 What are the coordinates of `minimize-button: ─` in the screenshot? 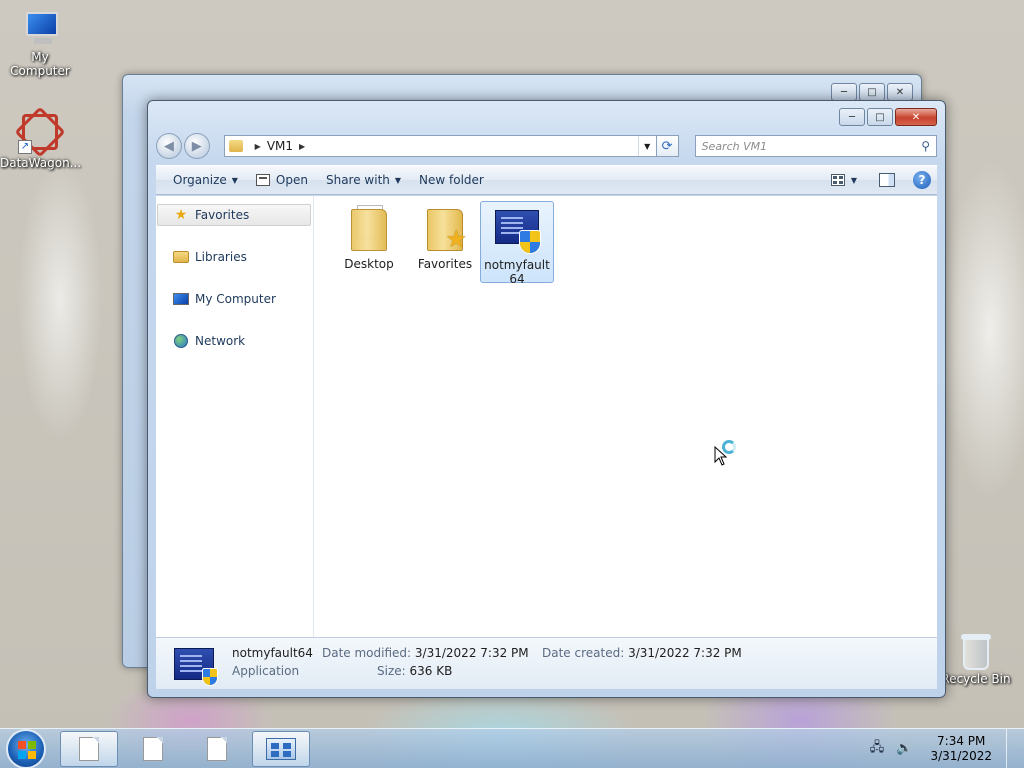 It's located at (852, 117).